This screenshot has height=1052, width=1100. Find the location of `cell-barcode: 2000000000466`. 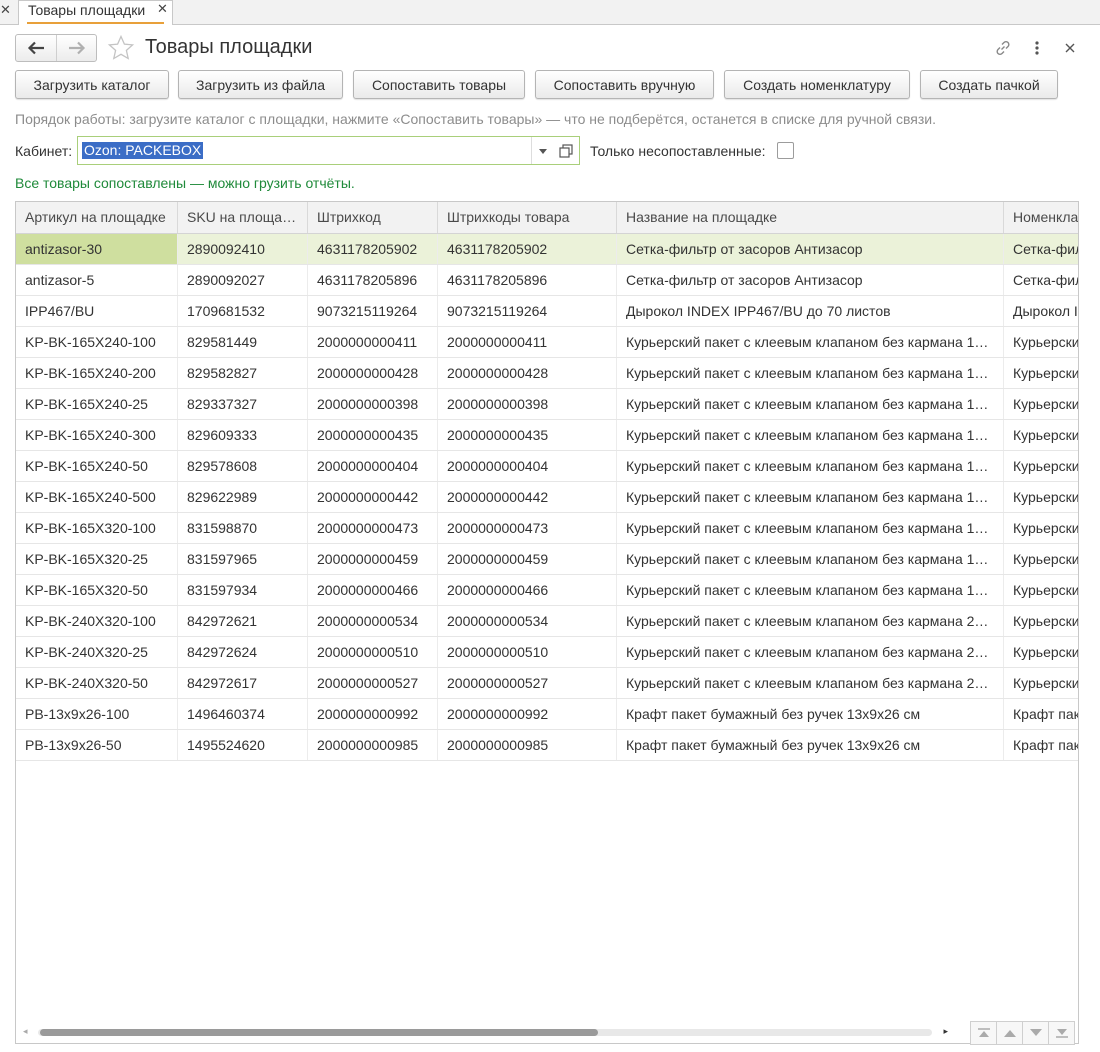

cell-barcode: 2000000000466 is located at coordinates (373, 590).